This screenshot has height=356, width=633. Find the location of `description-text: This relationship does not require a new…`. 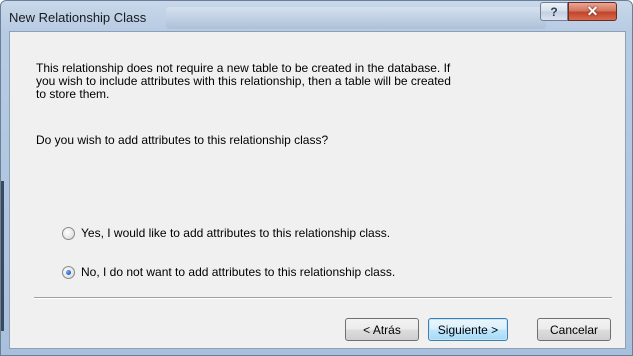

description-text: This relationship does not require a new… is located at coordinates (271, 81).